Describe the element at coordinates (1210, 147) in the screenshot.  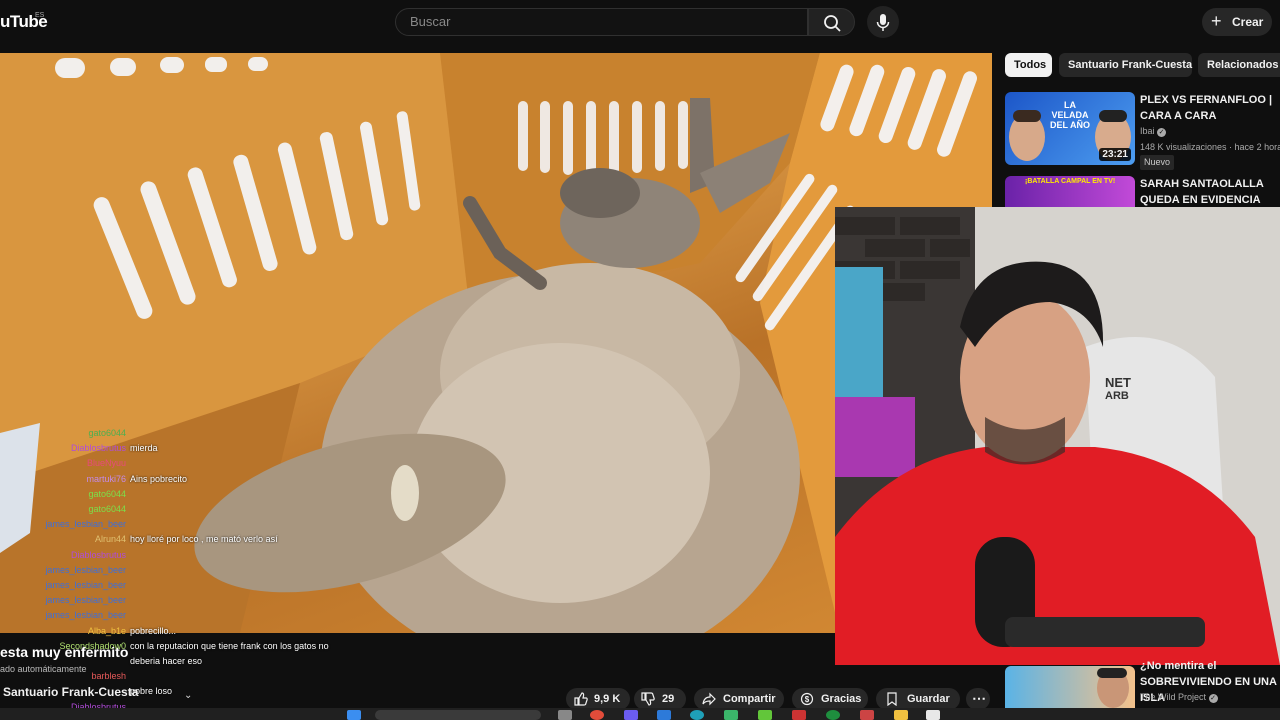
I see `rec-views: 148 K visualizaciones · hace 2 horas` at that location.